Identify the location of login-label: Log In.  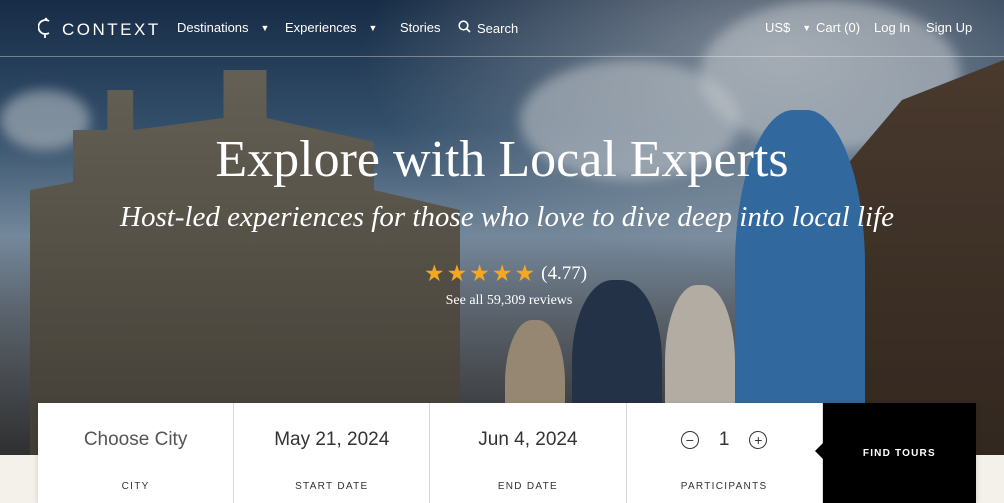
(892, 27).